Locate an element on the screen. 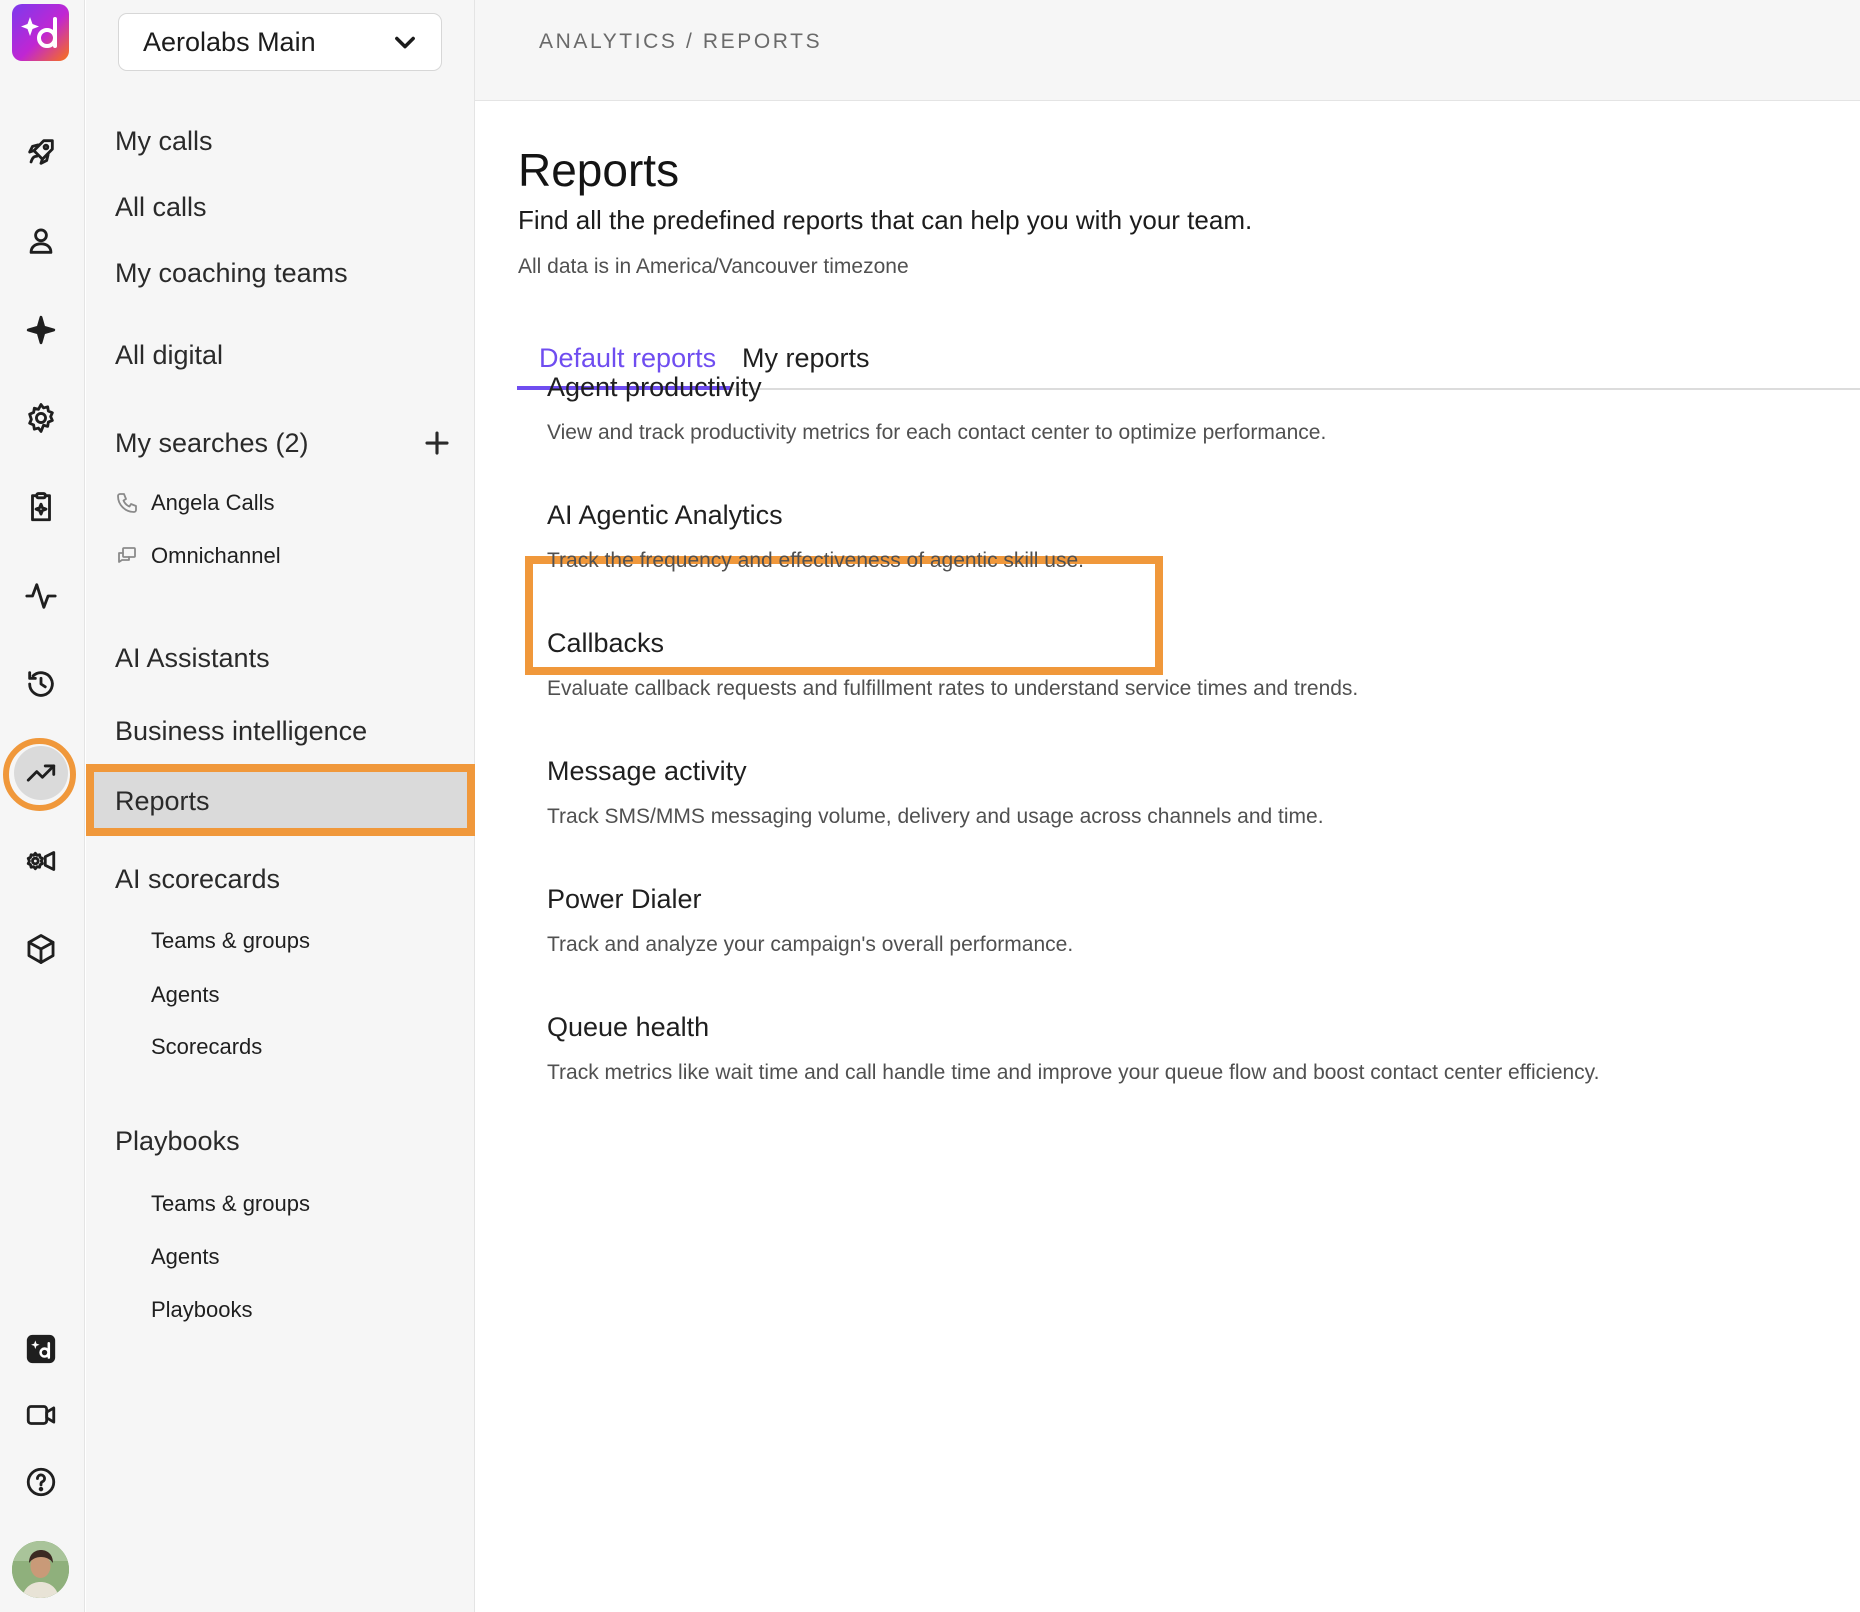  gear-icon is located at coordinates (41, 418).